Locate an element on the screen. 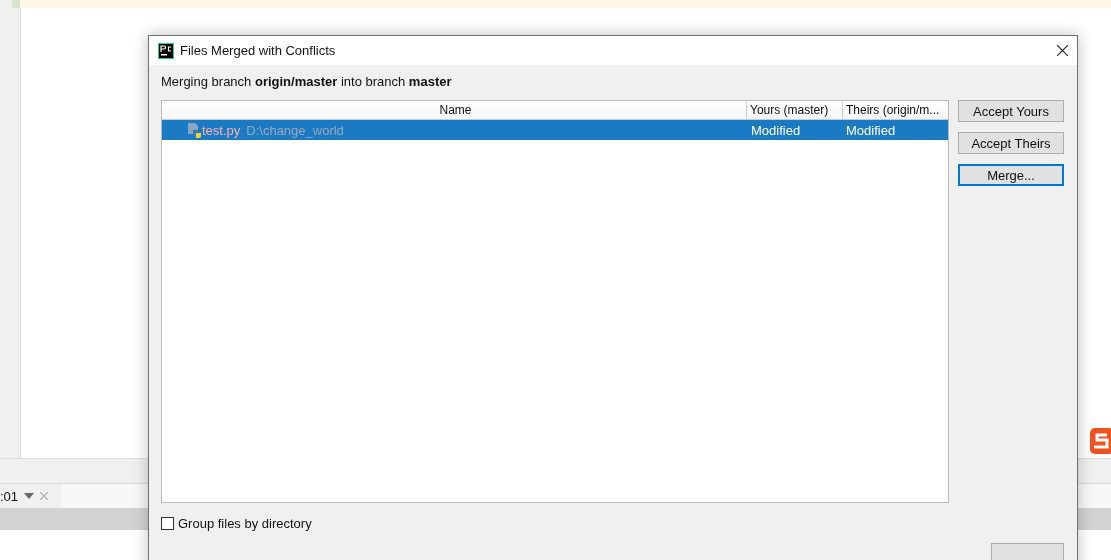 The height and width of the screenshot is (560, 1111). merge-description: Merging branch origin/master into branch master is located at coordinates (307, 82).